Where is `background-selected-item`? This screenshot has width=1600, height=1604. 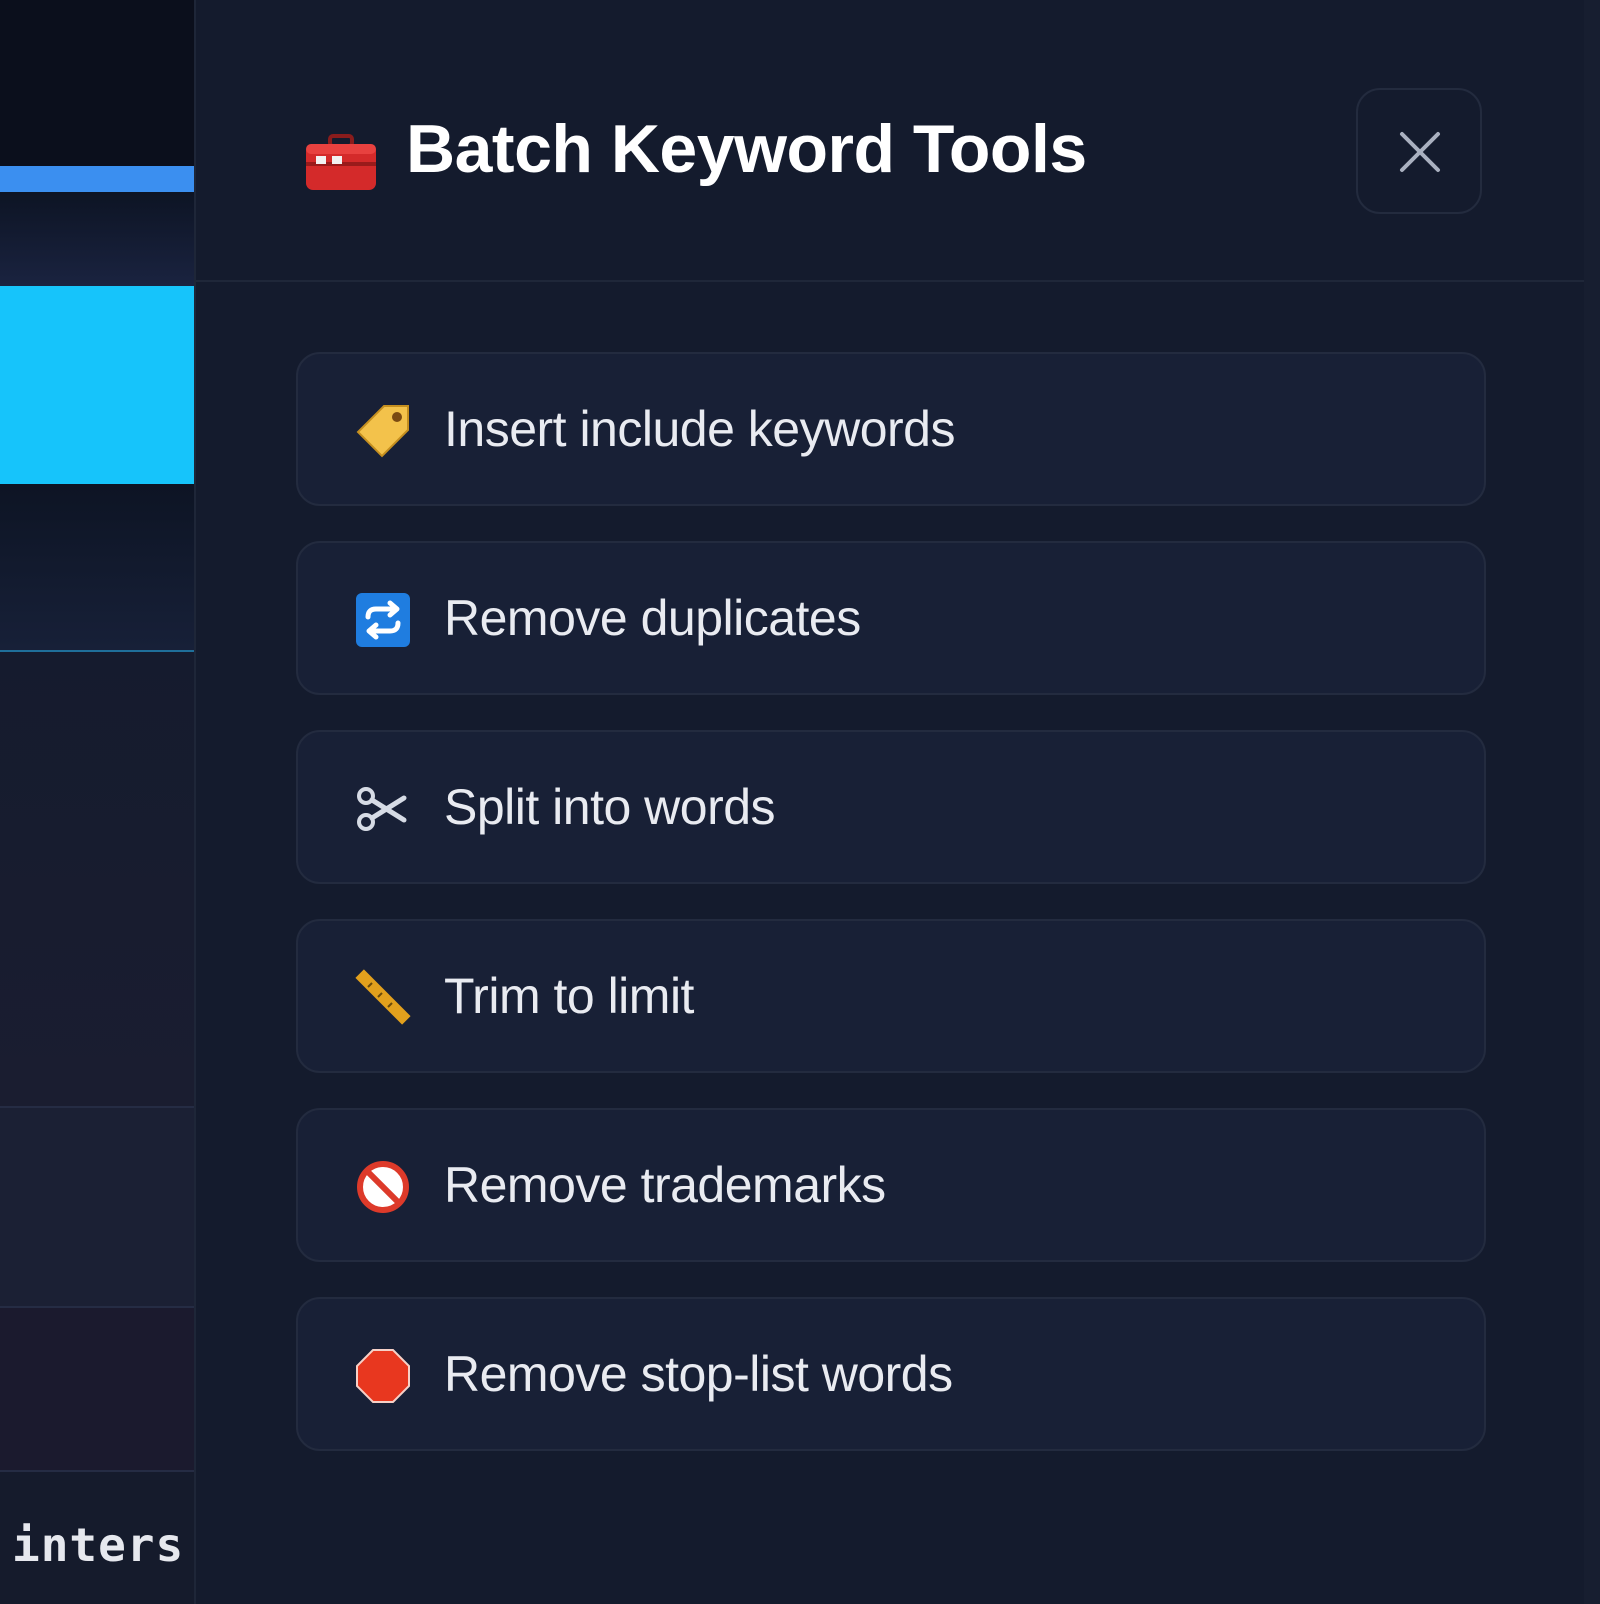 background-selected-item is located at coordinates (97, 385).